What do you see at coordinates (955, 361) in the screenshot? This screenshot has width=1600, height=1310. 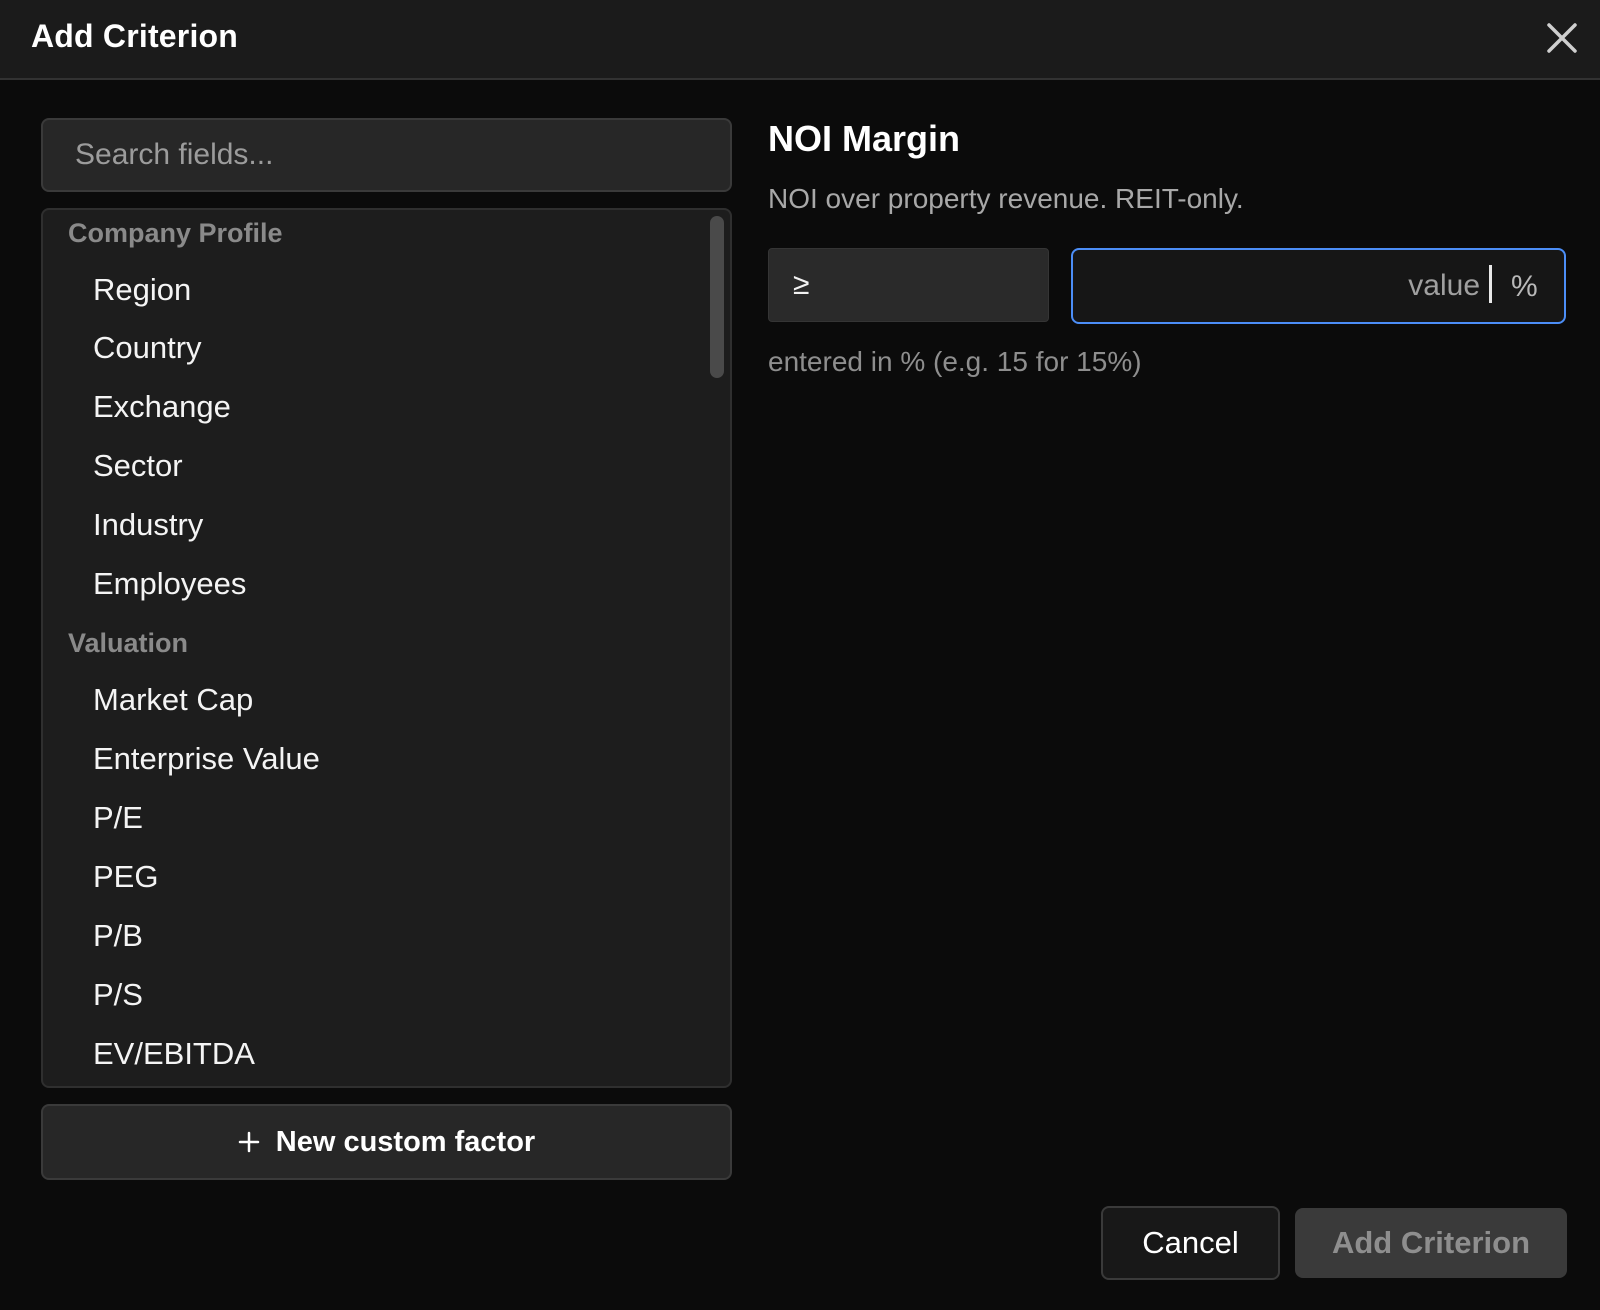 I see `value-hint: entered in % (e.g. 15 for 15%)` at bounding box center [955, 361].